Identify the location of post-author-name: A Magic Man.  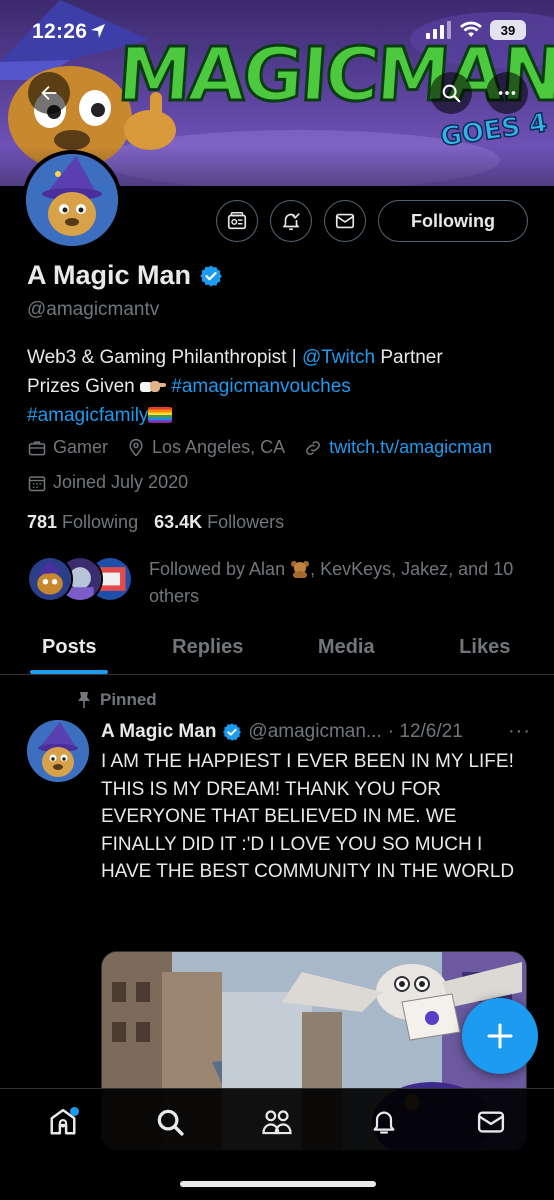
(158, 732).